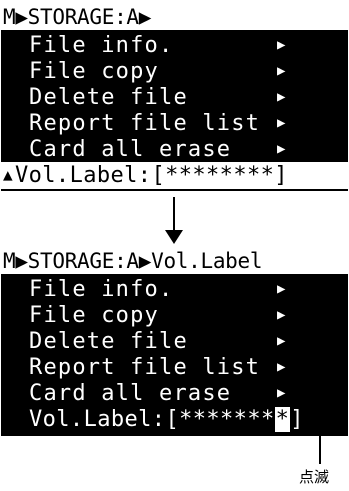 The height and width of the screenshot is (491, 349). I want to click on up-arrow-icon, so click(320, 410).